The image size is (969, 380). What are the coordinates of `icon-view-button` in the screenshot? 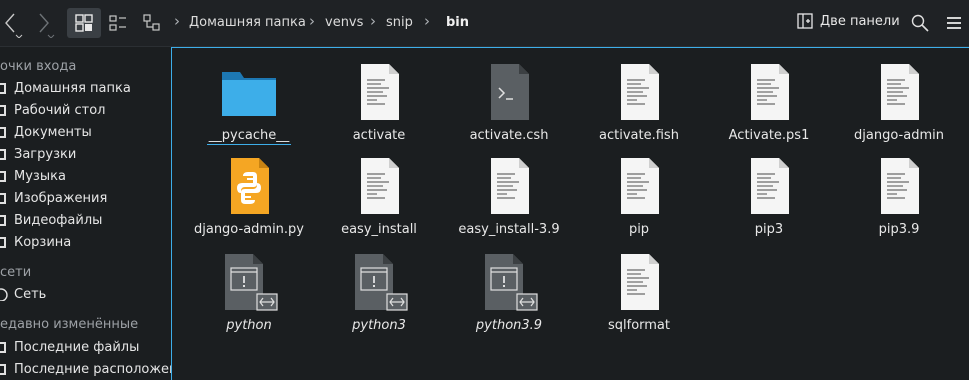 It's located at (84, 23).